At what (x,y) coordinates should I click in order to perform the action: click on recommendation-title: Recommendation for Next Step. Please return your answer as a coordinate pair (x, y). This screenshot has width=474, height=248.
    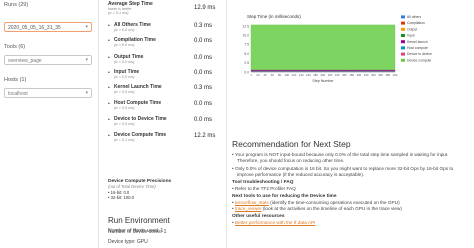
    Looking at the image, I should click on (291, 144).